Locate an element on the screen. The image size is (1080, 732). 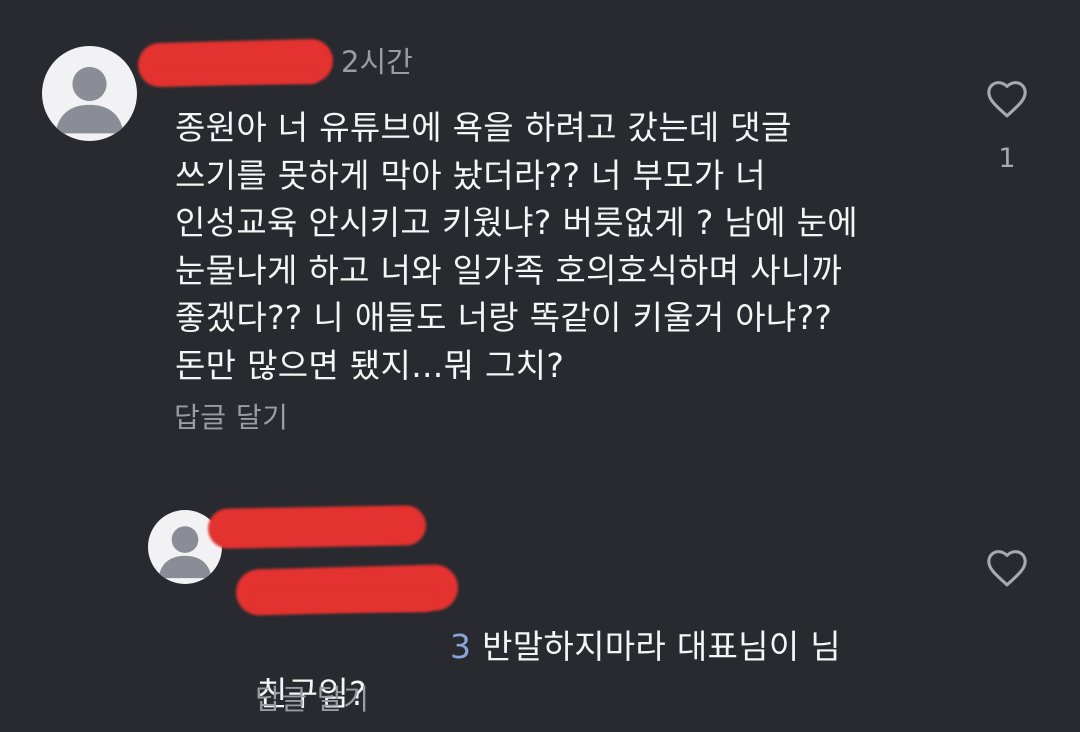
mention-tail: 3 is located at coordinates (461, 646).